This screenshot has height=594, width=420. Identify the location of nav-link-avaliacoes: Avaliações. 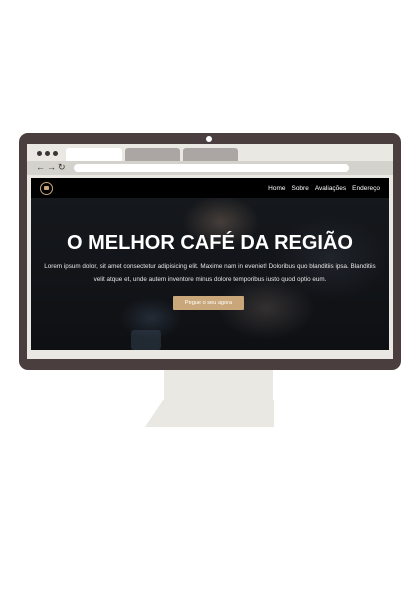
(330, 188).